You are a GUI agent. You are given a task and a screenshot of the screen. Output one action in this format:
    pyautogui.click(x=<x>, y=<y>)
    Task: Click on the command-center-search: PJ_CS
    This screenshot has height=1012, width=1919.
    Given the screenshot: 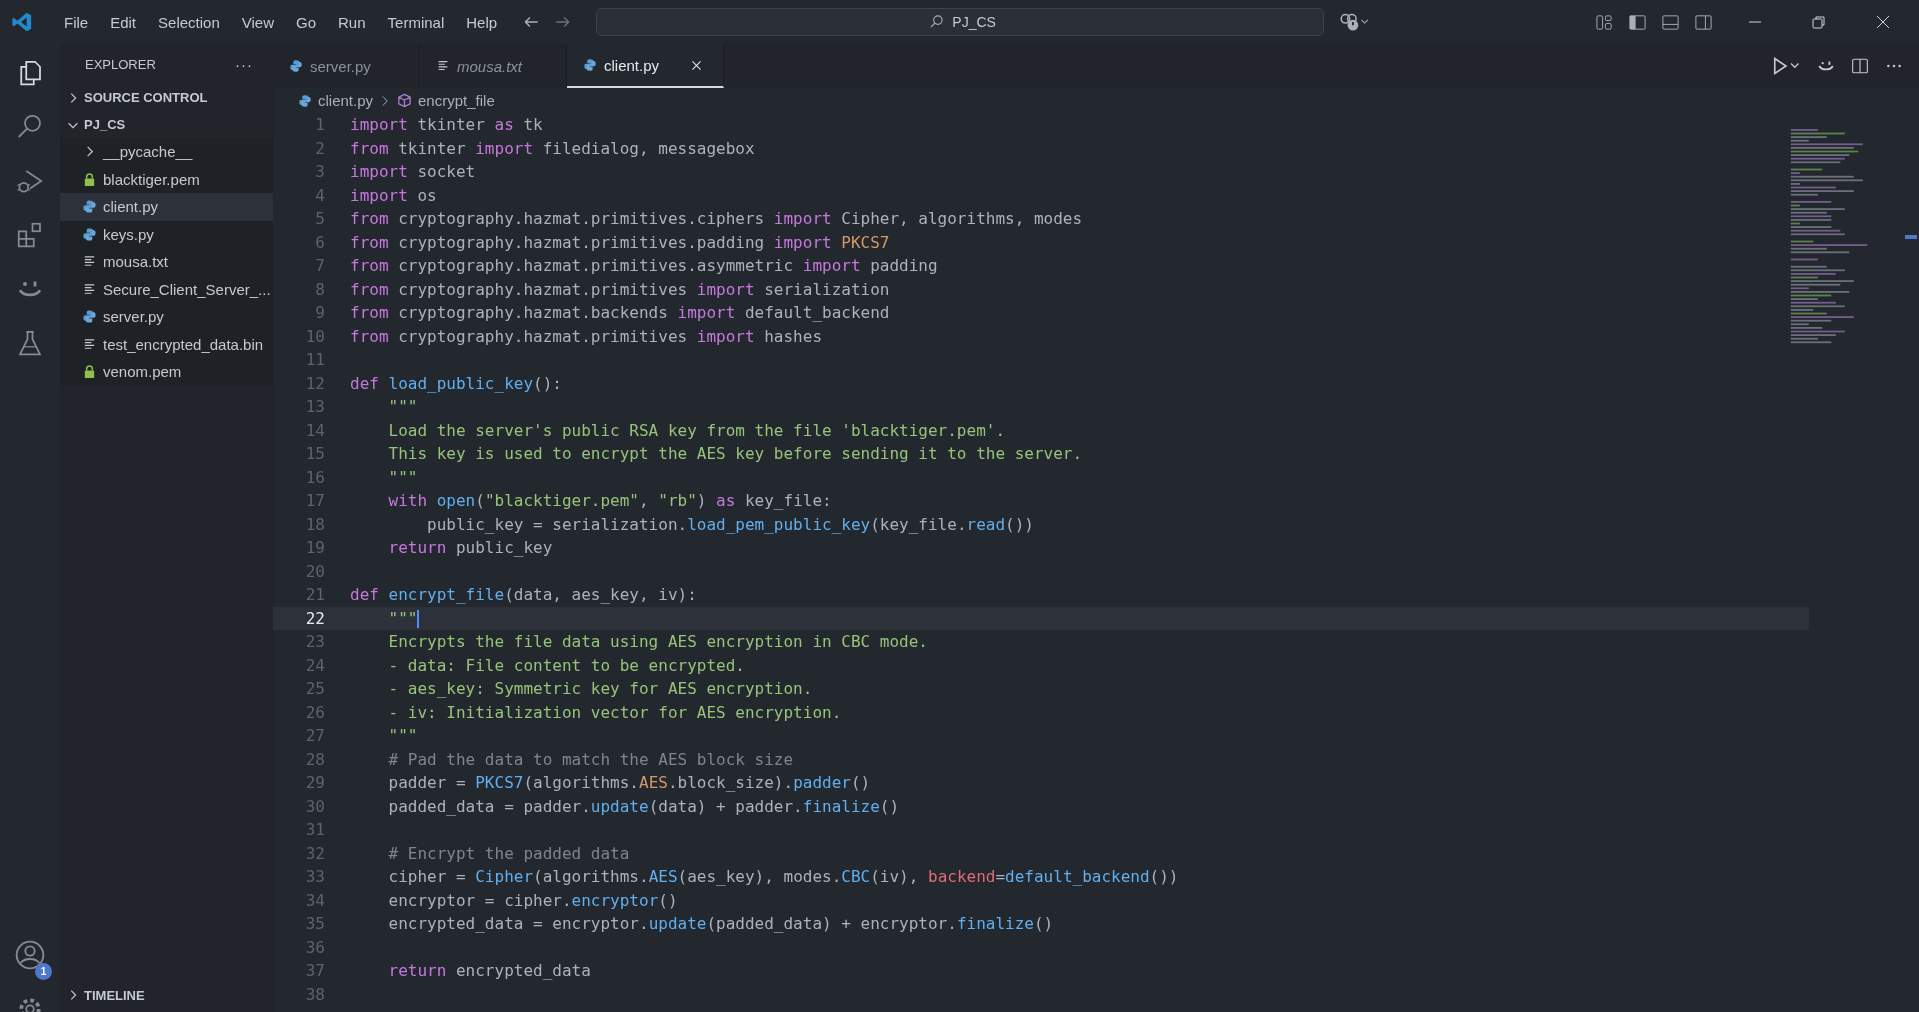 What is the action you would take?
    pyautogui.click(x=960, y=22)
    